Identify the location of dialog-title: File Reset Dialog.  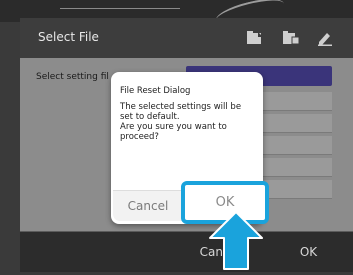
(155, 91).